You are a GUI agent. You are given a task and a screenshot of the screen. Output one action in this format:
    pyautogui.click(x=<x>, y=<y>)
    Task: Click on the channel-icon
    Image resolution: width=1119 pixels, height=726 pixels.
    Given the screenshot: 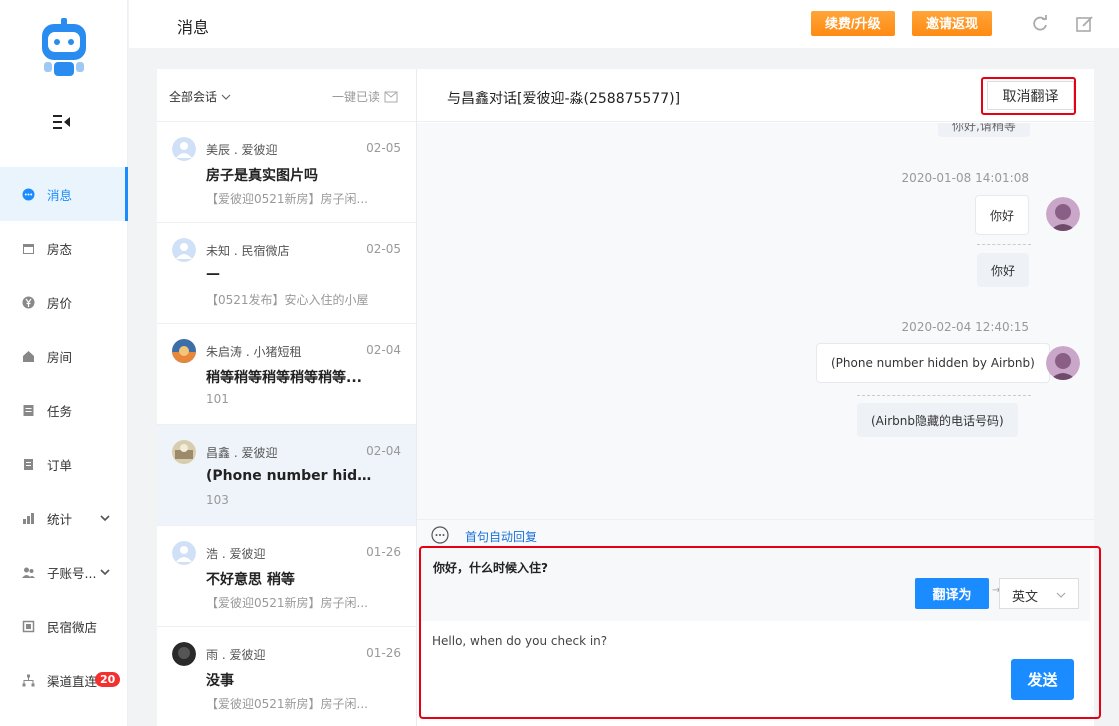 What is the action you would take?
    pyautogui.click(x=28, y=680)
    